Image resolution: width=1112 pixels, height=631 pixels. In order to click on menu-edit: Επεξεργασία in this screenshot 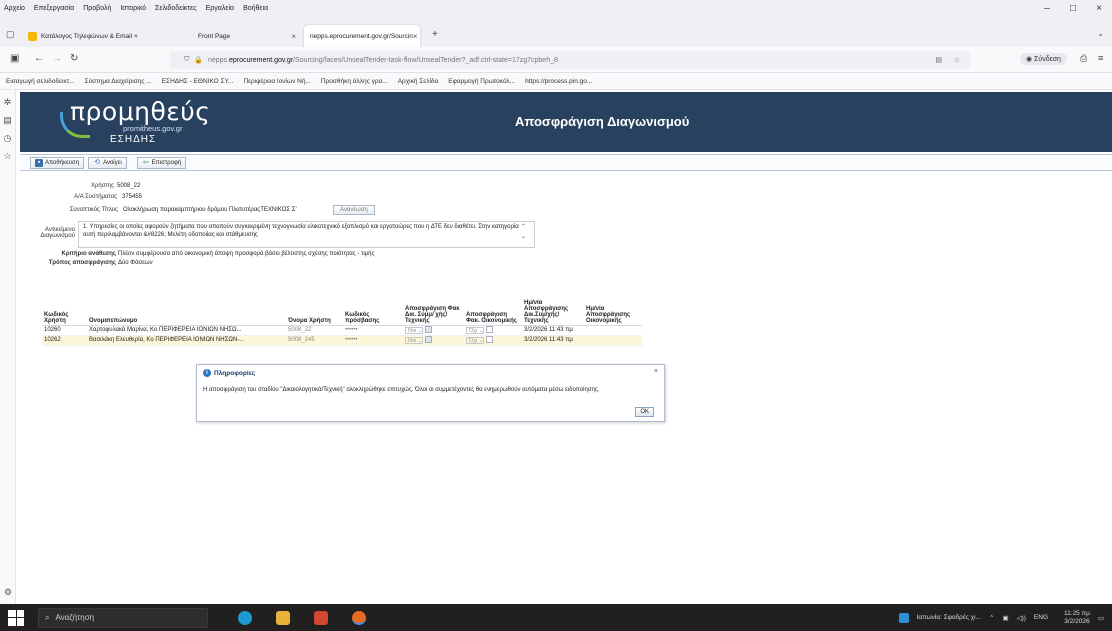, I will do `click(54, 8)`.